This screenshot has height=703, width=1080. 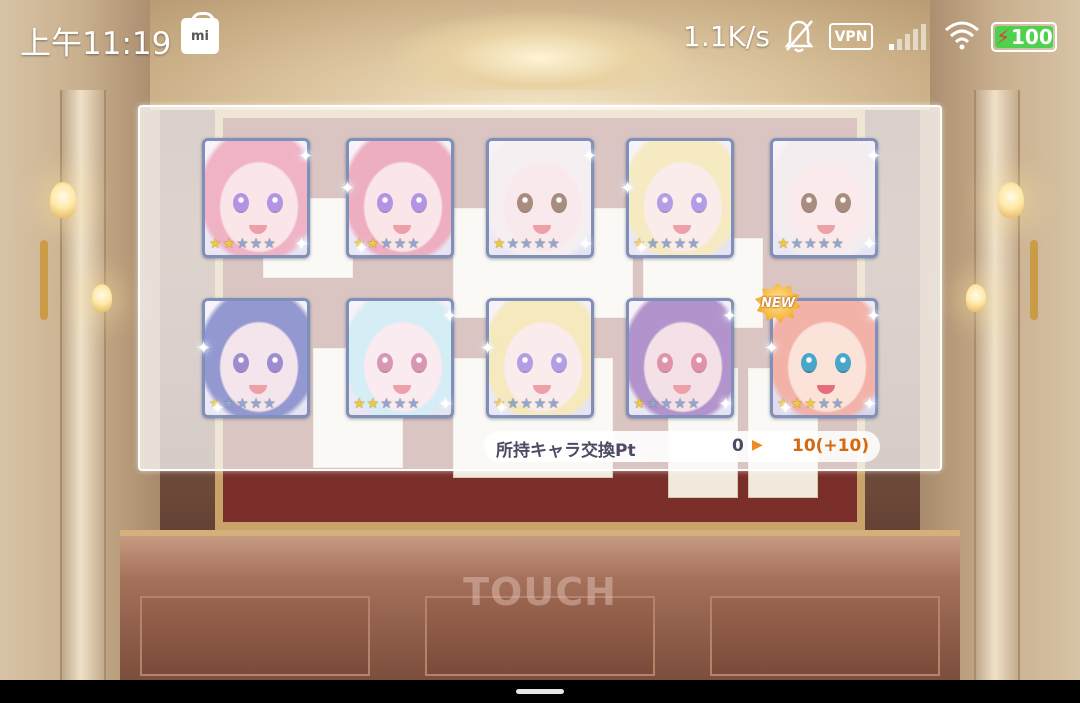 What do you see at coordinates (682, 446) in the screenshot?
I see `exchange-points-bar: 所持キャラ交換Pt 0 ▶ 10(+10)` at bounding box center [682, 446].